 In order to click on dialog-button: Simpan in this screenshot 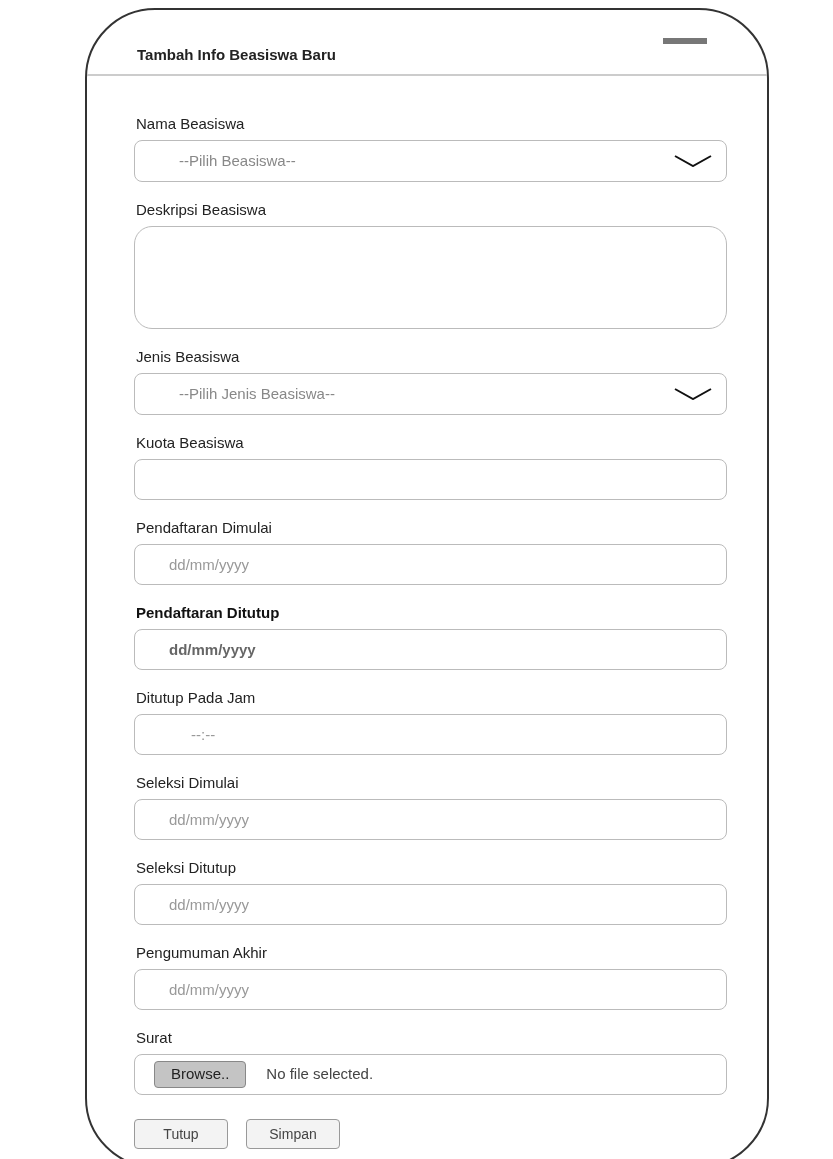, I will do `click(293, 1134)`.